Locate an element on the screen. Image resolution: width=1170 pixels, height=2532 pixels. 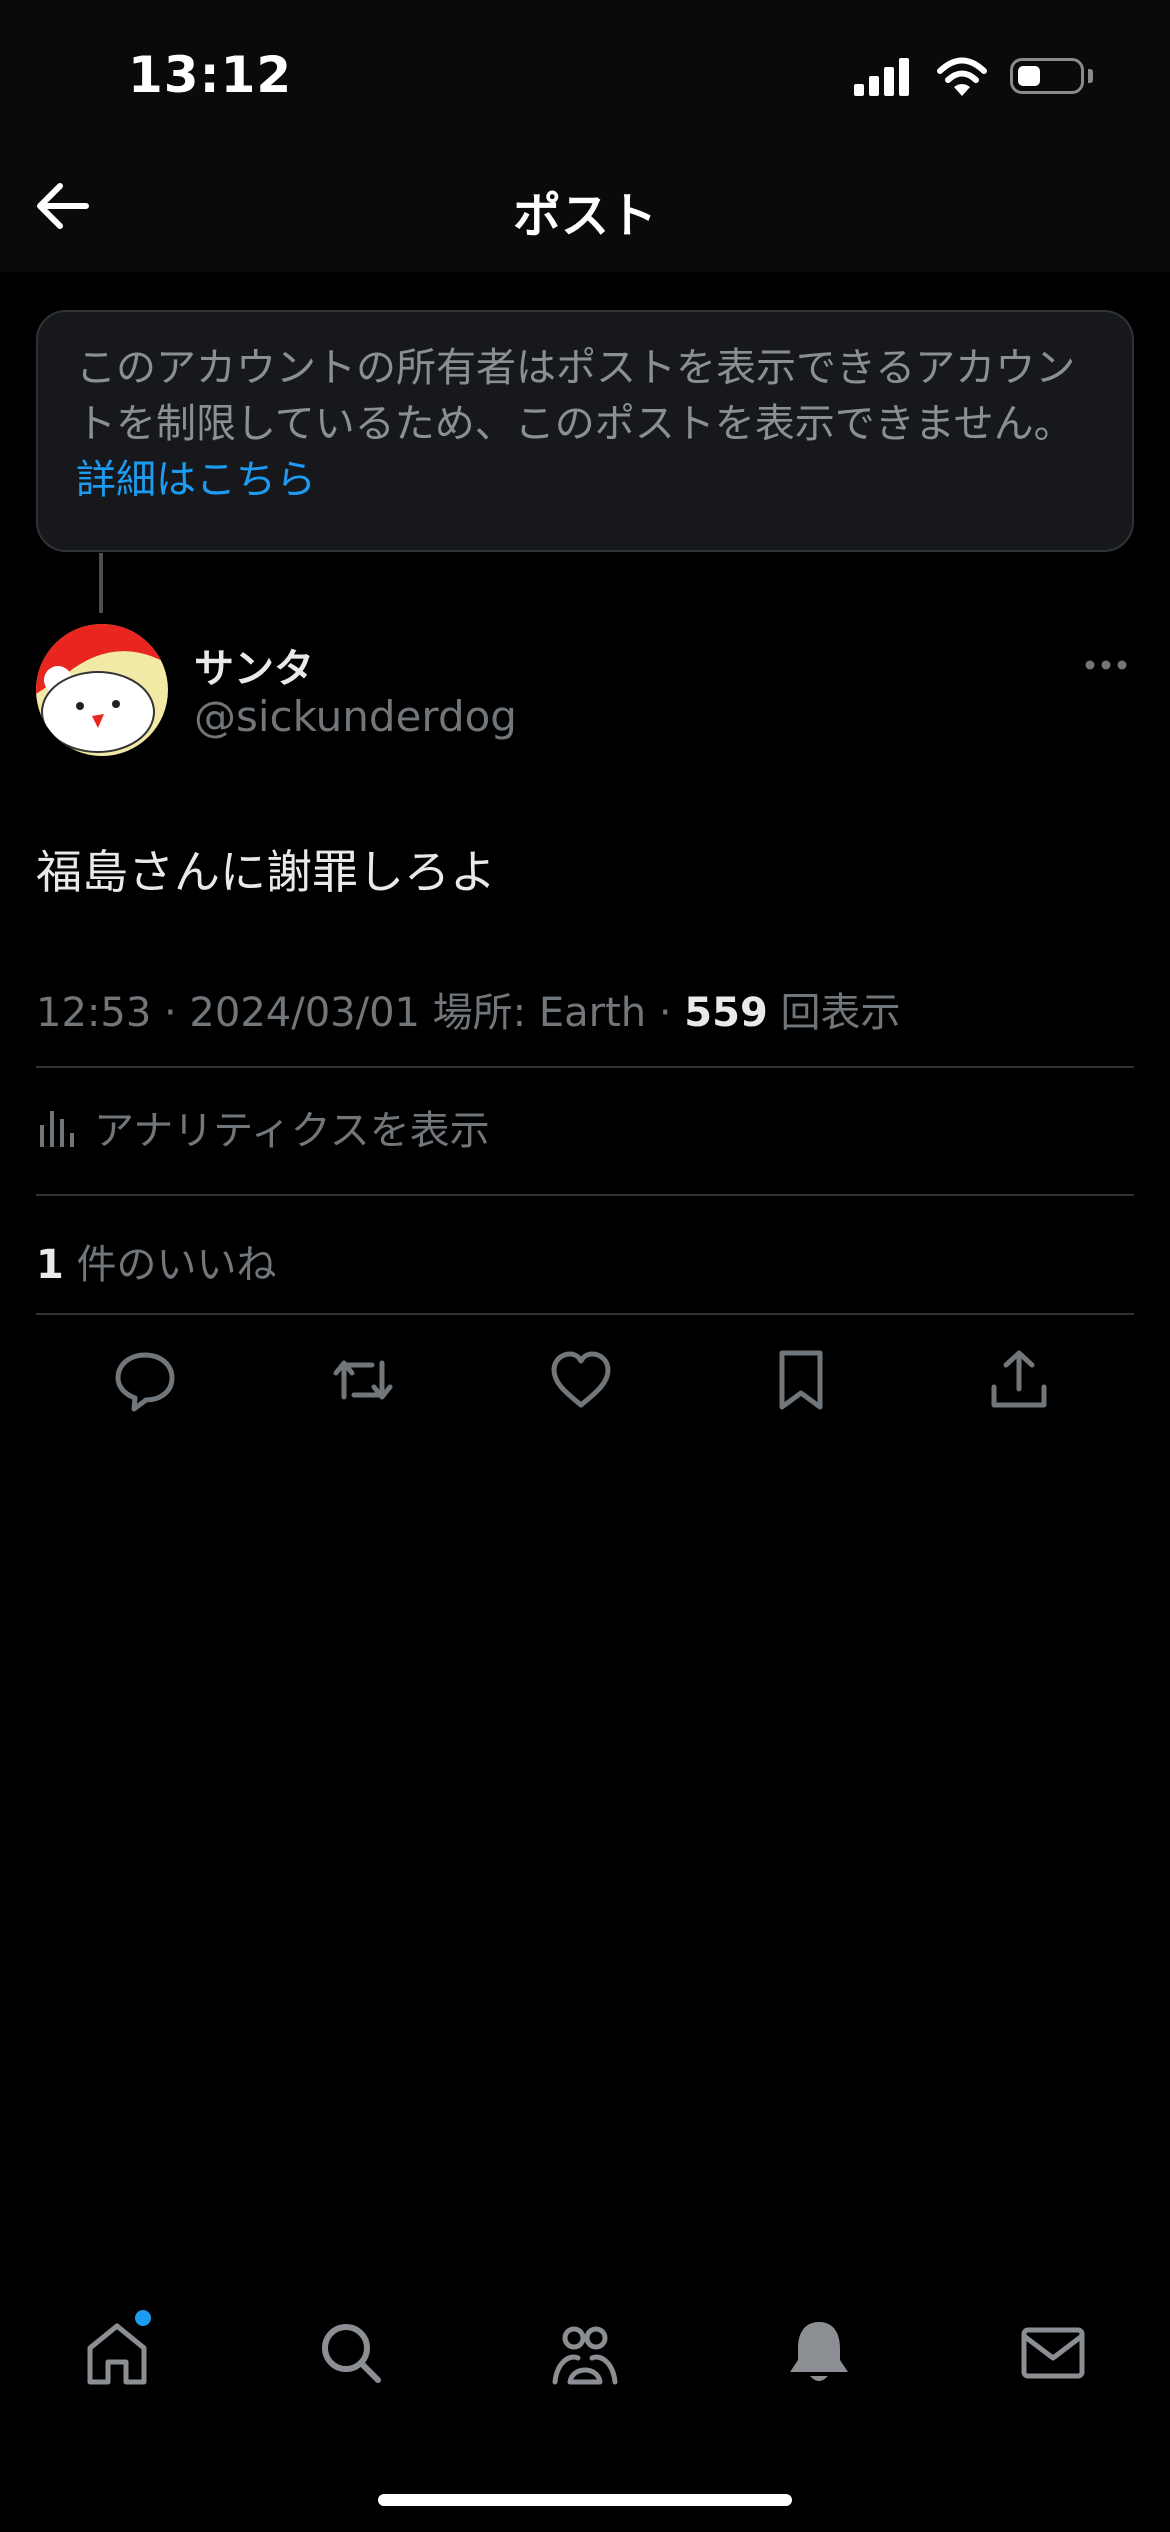
likes-count-link: 1 件のいいね is located at coordinates (156, 1261).